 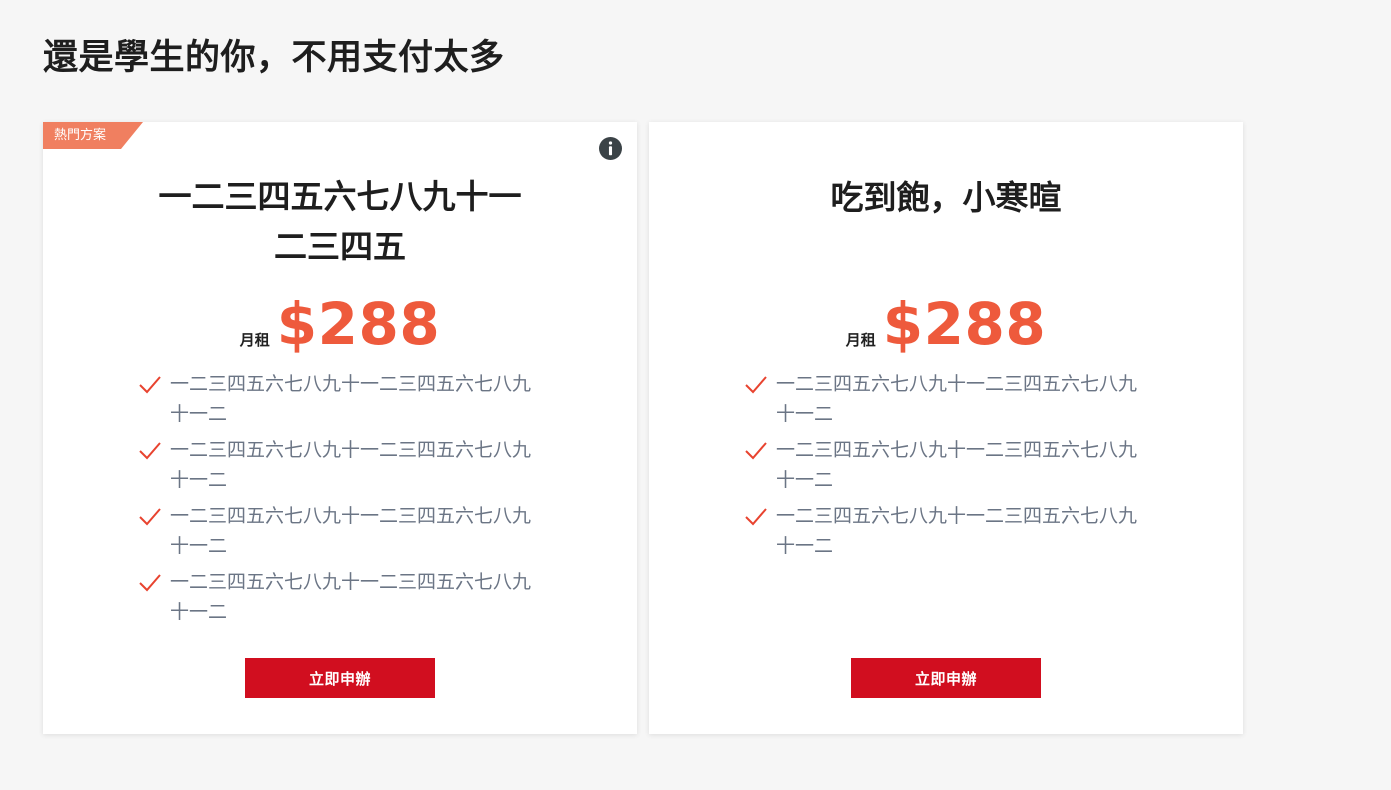 I want to click on plan-title: 吃到飽，小寒暄, so click(x=946, y=198).